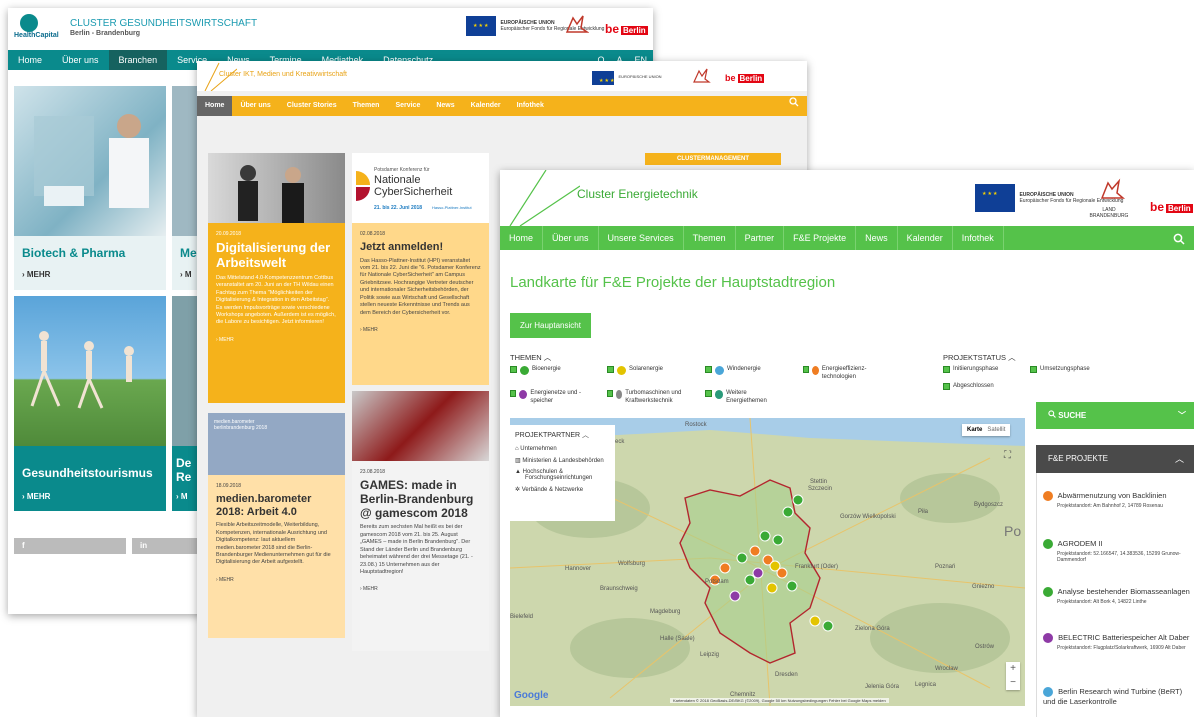 The image size is (1194, 717). Describe the element at coordinates (530, 357) in the screenshot. I see `themen-heading: THEMEN ︿` at that location.